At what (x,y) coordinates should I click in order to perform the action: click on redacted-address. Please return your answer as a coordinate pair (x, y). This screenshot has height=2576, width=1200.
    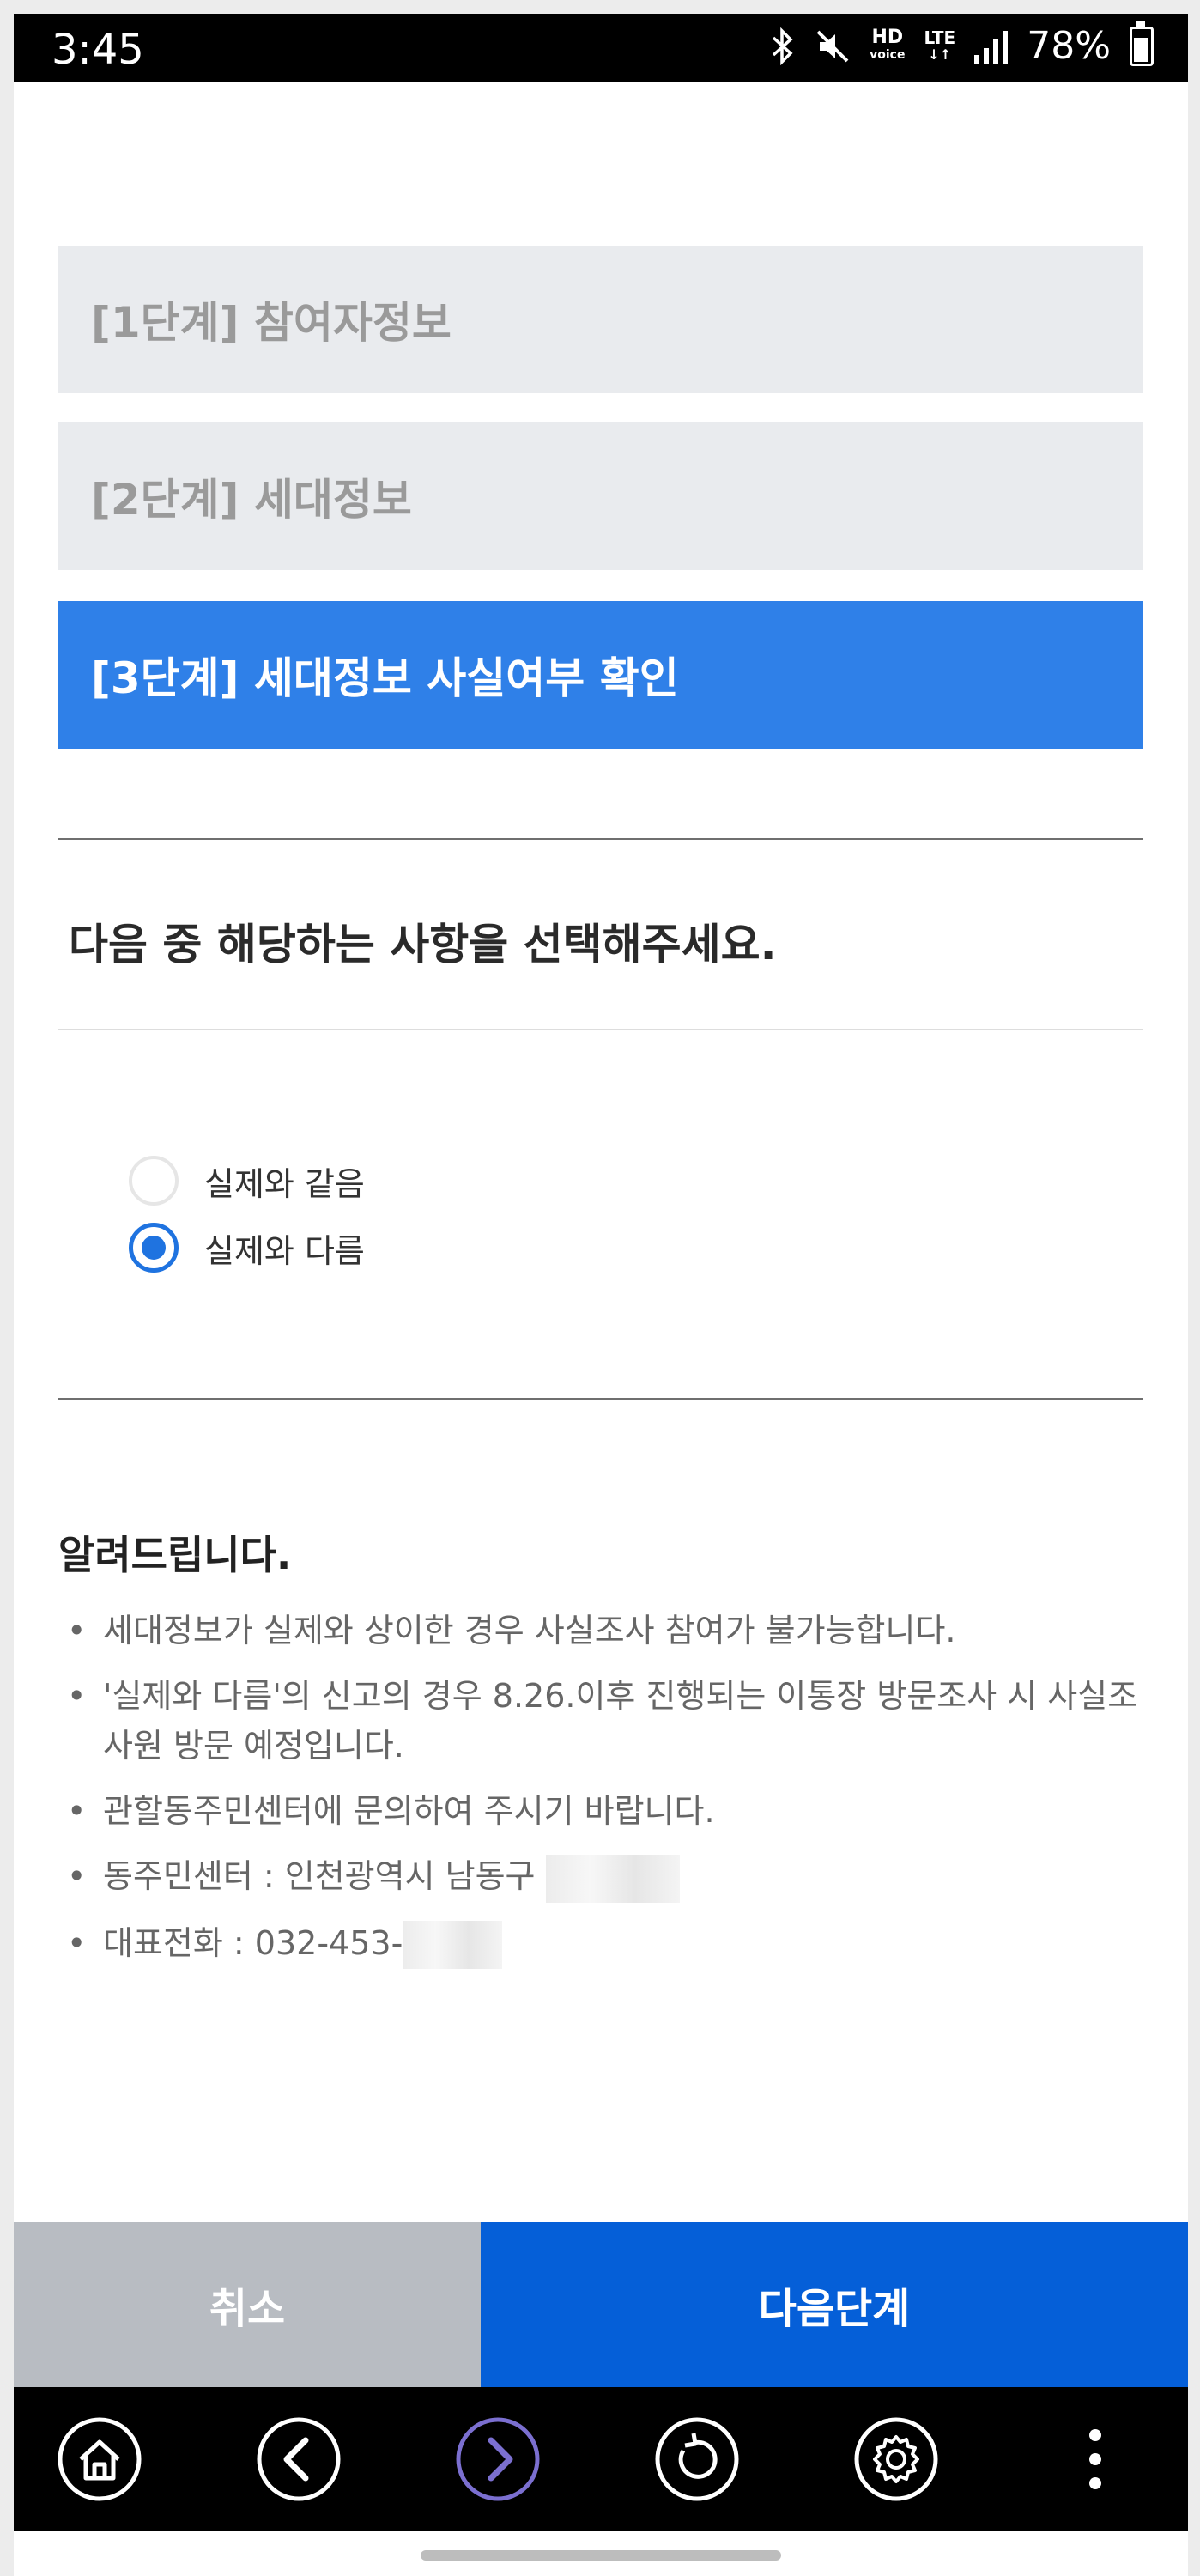
    Looking at the image, I should click on (612, 1879).